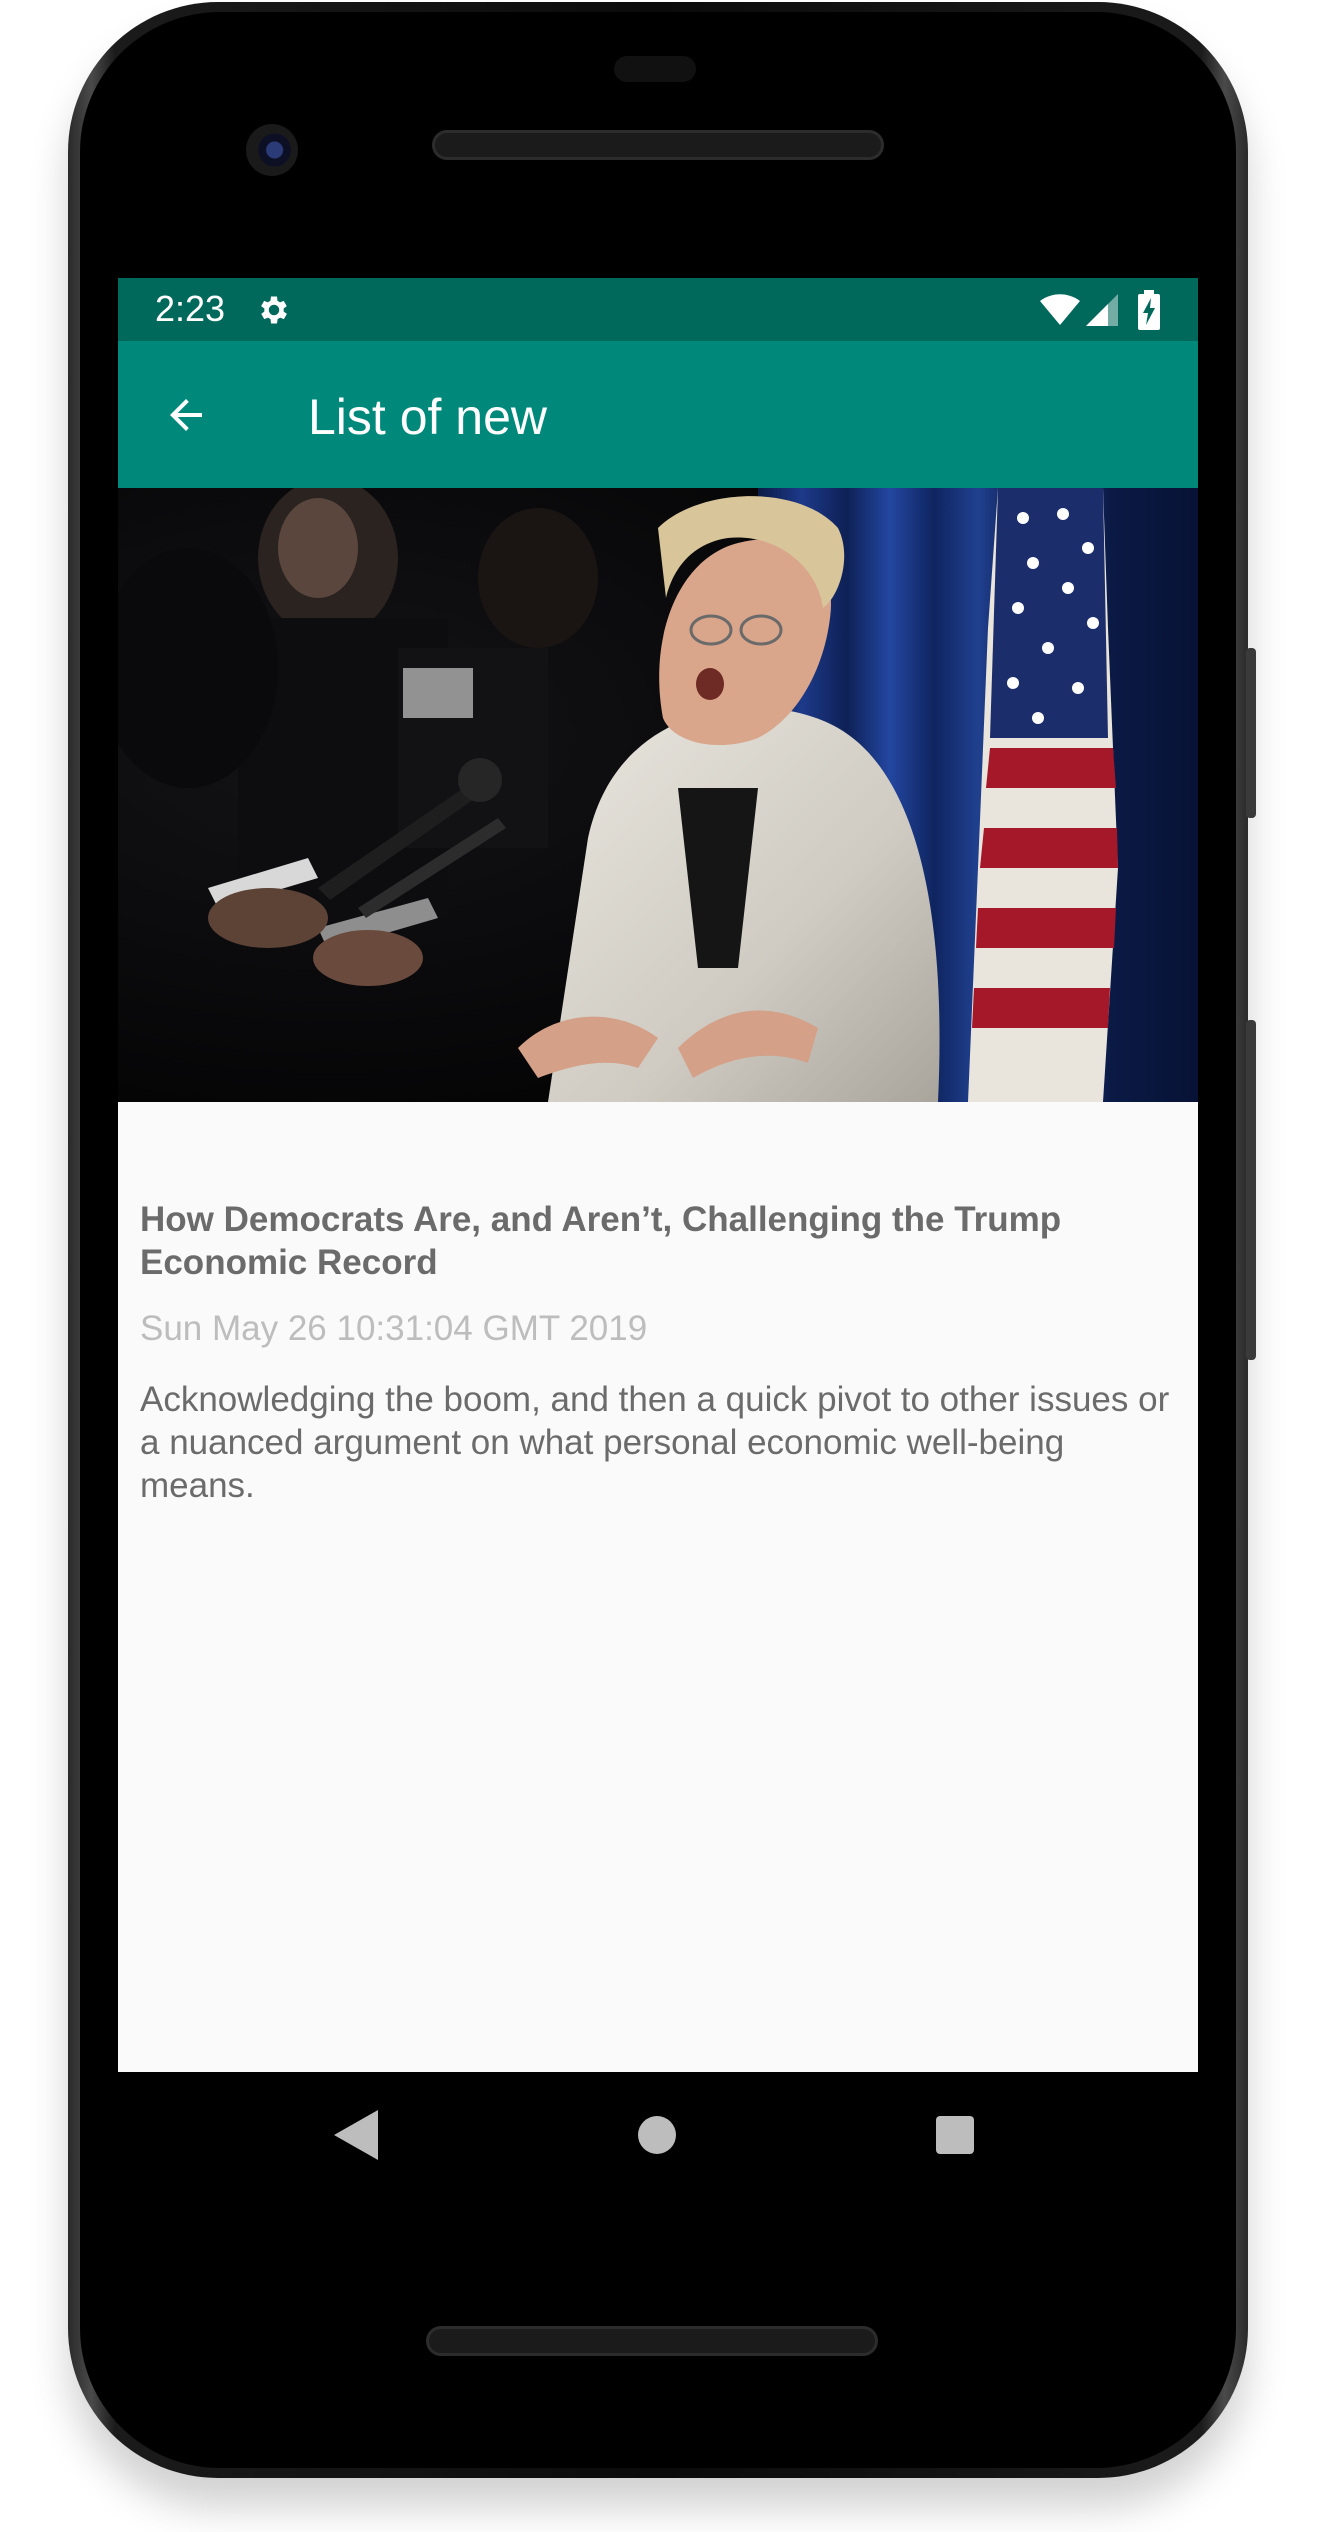  Describe the element at coordinates (1102, 310) in the screenshot. I see `cell-signal-icon` at that location.